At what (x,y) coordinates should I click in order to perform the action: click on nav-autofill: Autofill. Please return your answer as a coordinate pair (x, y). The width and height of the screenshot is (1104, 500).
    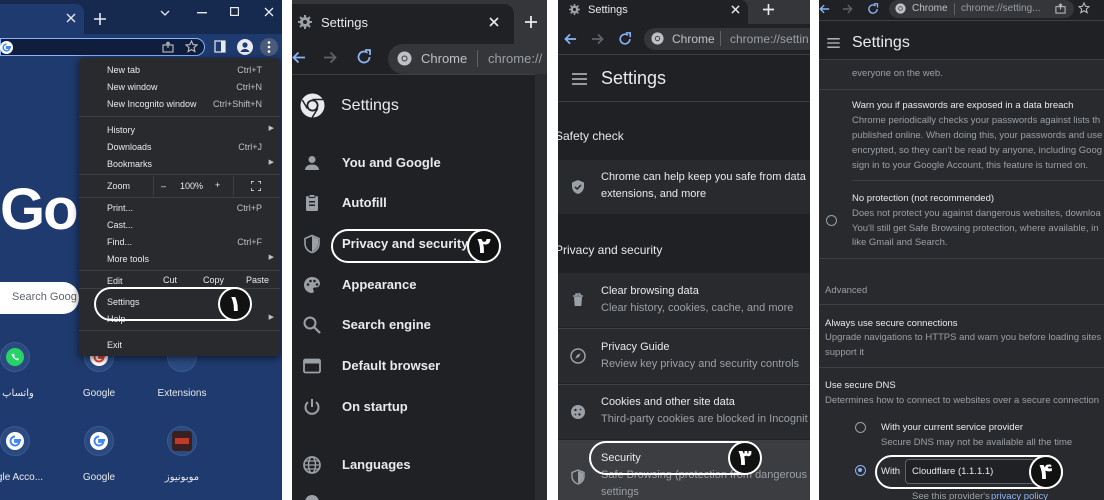
    Looking at the image, I should click on (419, 203).